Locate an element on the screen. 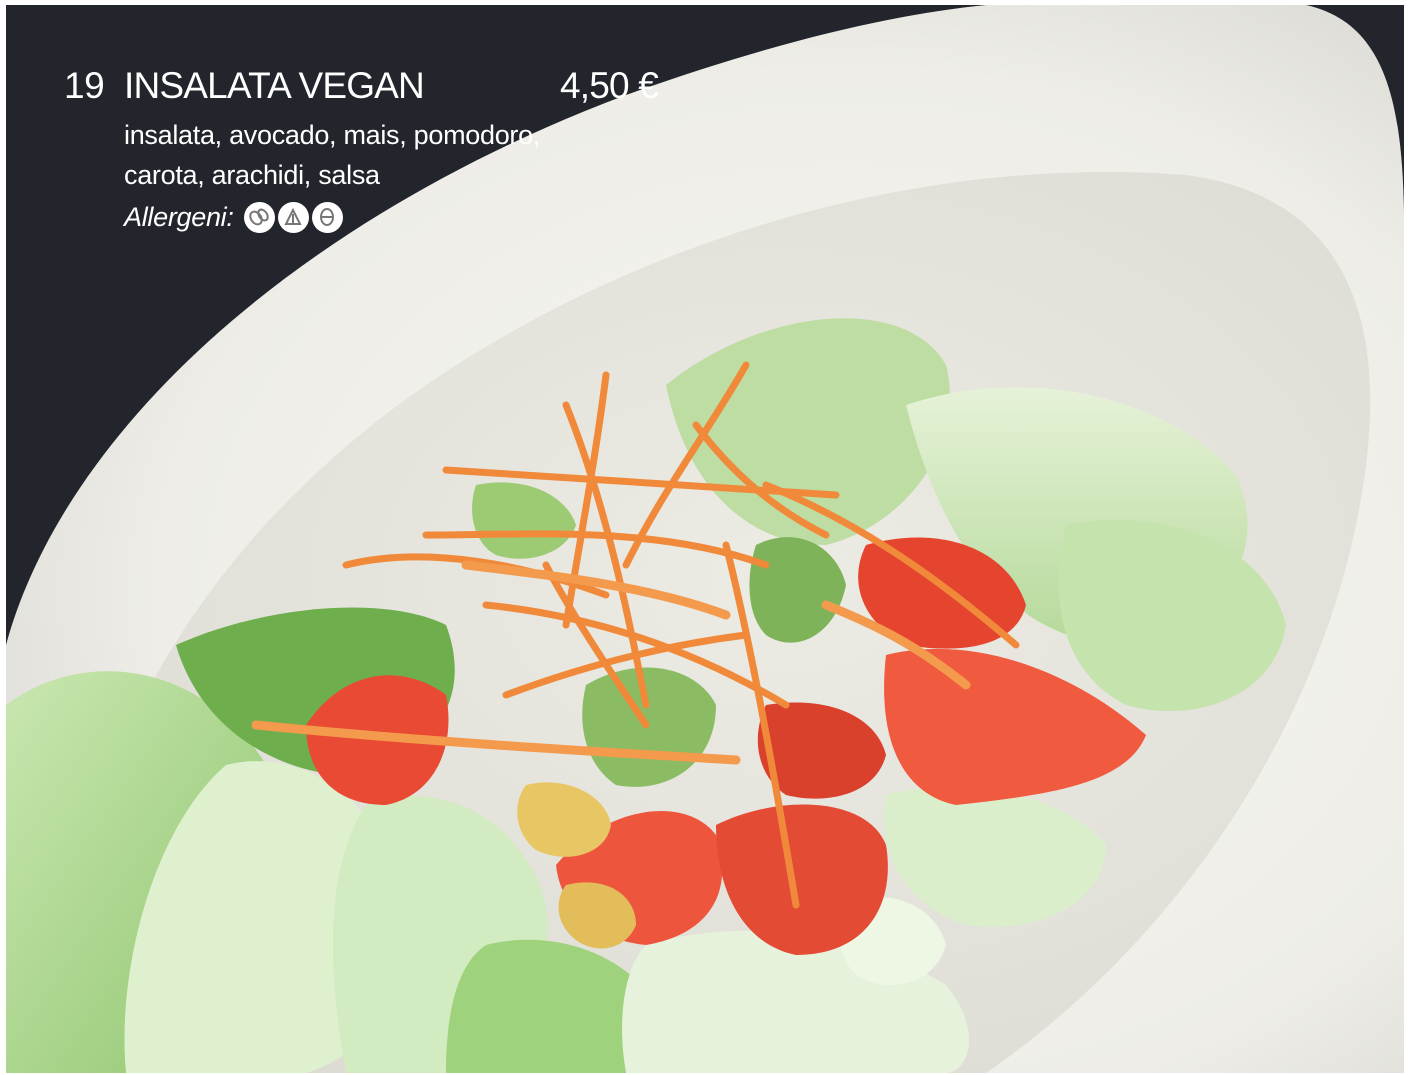 This screenshot has width=1414, height=1075. sesame-icon is located at coordinates (327, 217).